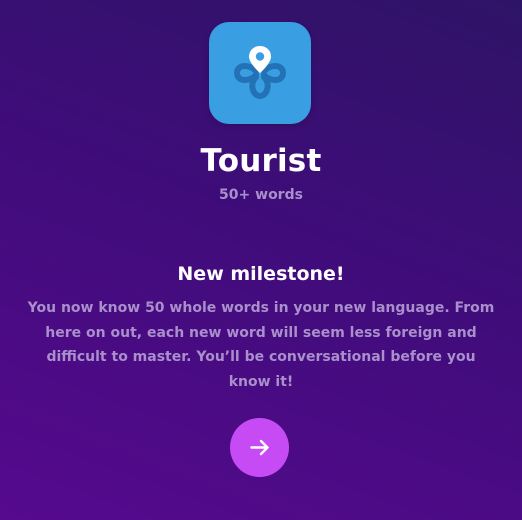 The width and height of the screenshot is (522, 520). I want to click on next-button, so click(259, 447).